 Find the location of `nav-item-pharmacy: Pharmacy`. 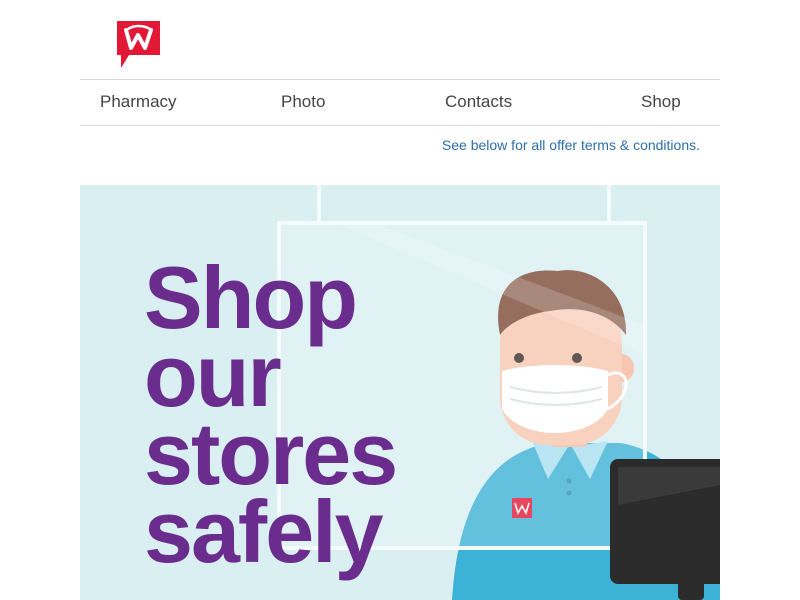

nav-item-pharmacy: Pharmacy is located at coordinates (138, 102).